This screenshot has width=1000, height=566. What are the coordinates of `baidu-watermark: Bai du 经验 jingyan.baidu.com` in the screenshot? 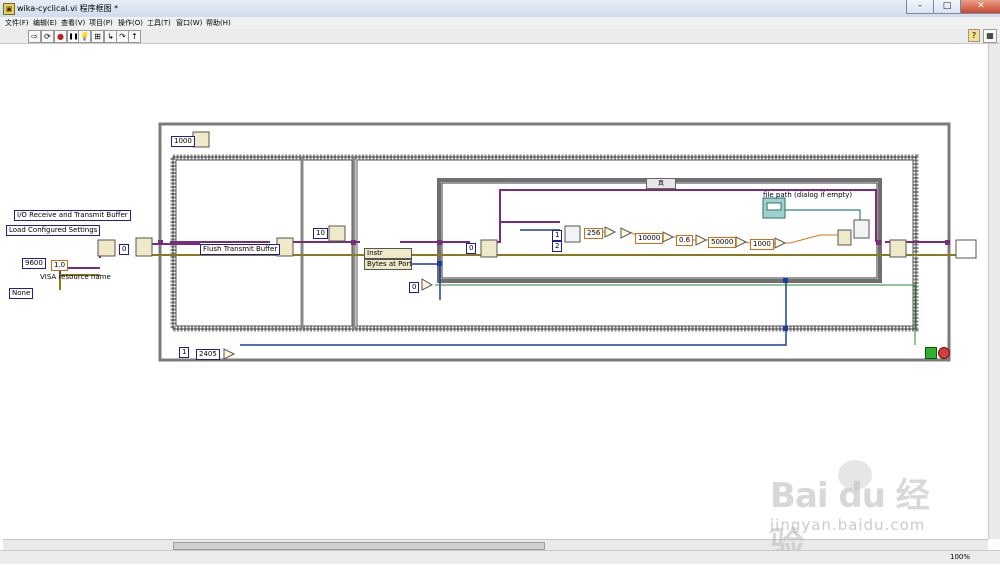 It's located at (857, 509).